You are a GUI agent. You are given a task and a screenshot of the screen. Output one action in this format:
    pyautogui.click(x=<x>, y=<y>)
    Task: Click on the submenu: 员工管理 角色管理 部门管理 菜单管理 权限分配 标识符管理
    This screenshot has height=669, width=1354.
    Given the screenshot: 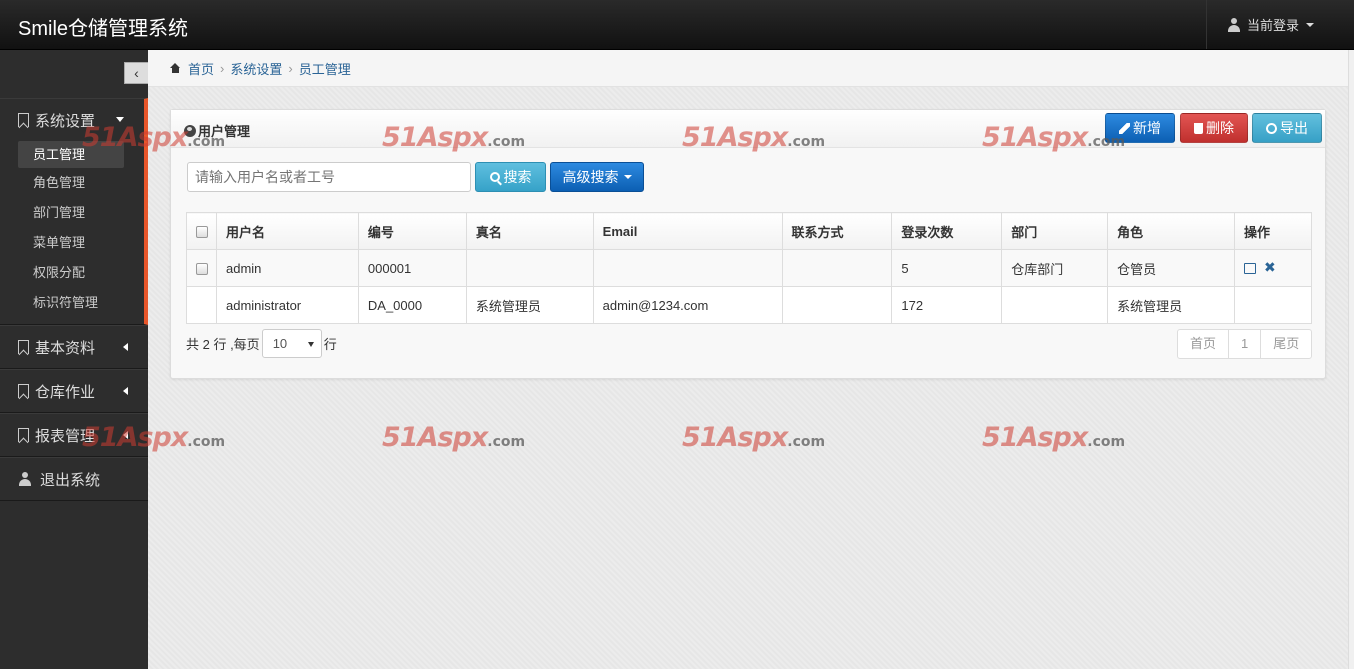 What is the action you would take?
    pyautogui.click(x=72, y=232)
    